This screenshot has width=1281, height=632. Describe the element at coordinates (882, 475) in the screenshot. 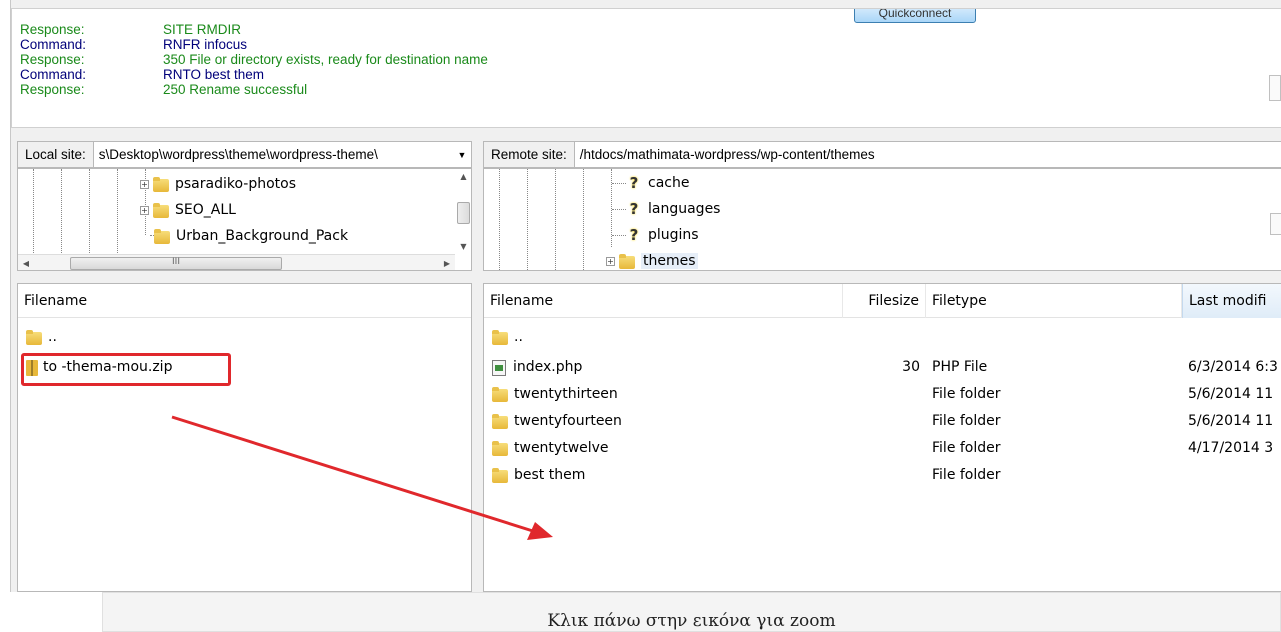

I see `table-row: best them File folder` at that location.